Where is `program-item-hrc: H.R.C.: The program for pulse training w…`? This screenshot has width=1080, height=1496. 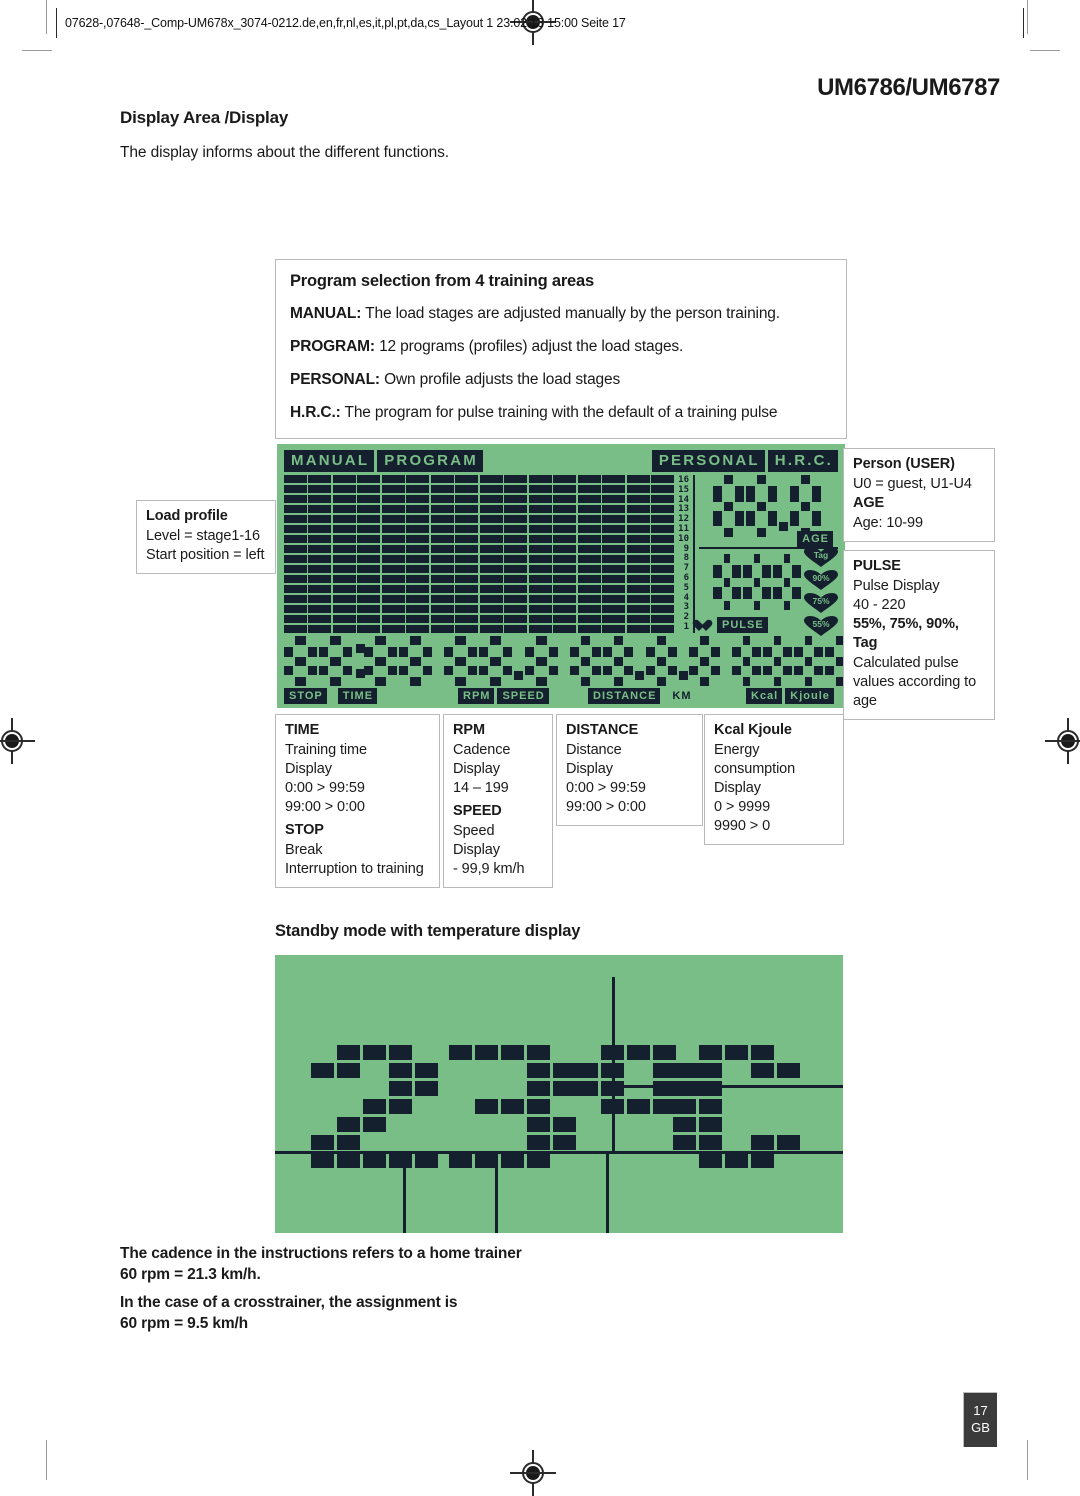 program-item-hrc: H.R.C.: The program for pulse training w… is located at coordinates (561, 413).